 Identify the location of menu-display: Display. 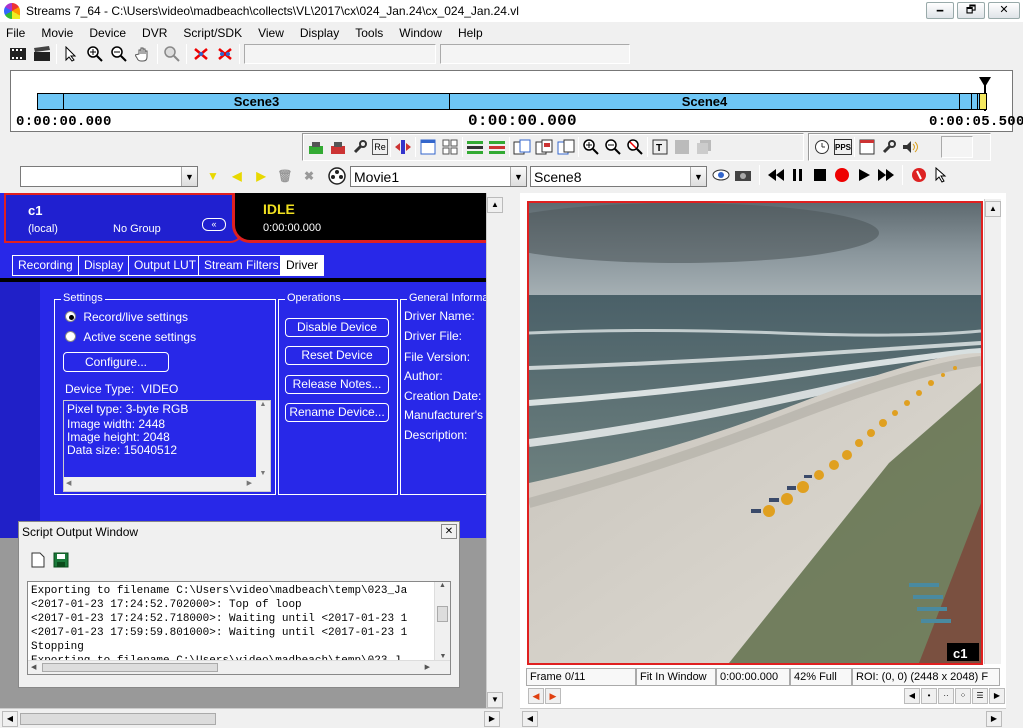
(319, 32).